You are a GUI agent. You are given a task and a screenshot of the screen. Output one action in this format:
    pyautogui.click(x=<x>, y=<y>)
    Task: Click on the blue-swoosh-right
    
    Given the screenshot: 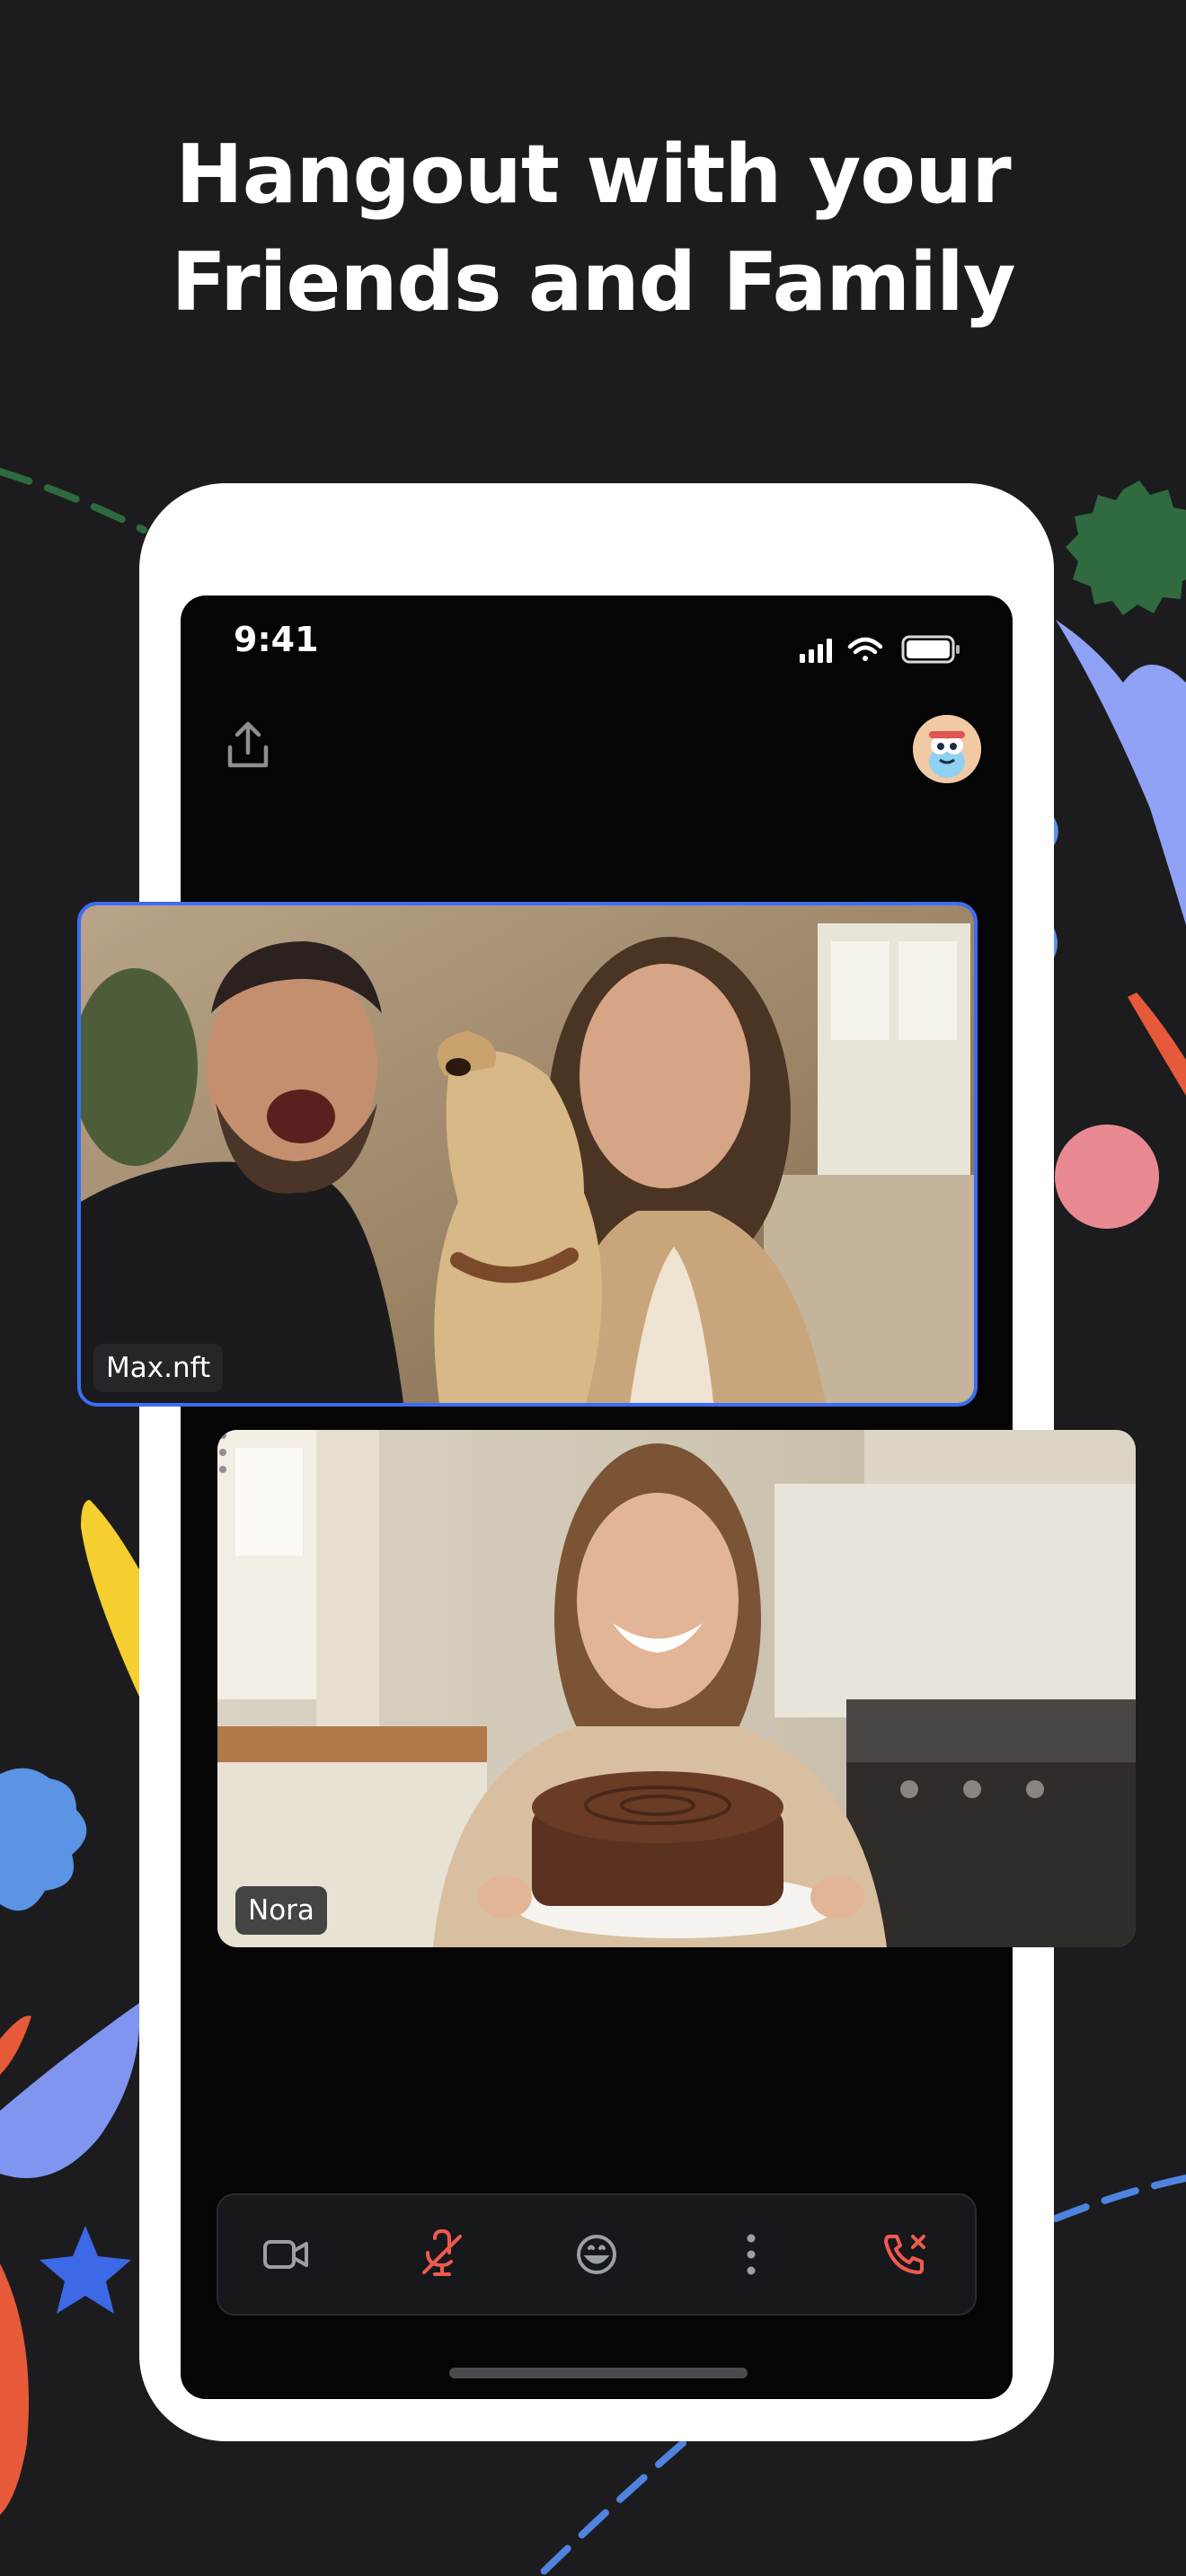 What is the action you would take?
    pyautogui.click(x=1121, y=772)
    